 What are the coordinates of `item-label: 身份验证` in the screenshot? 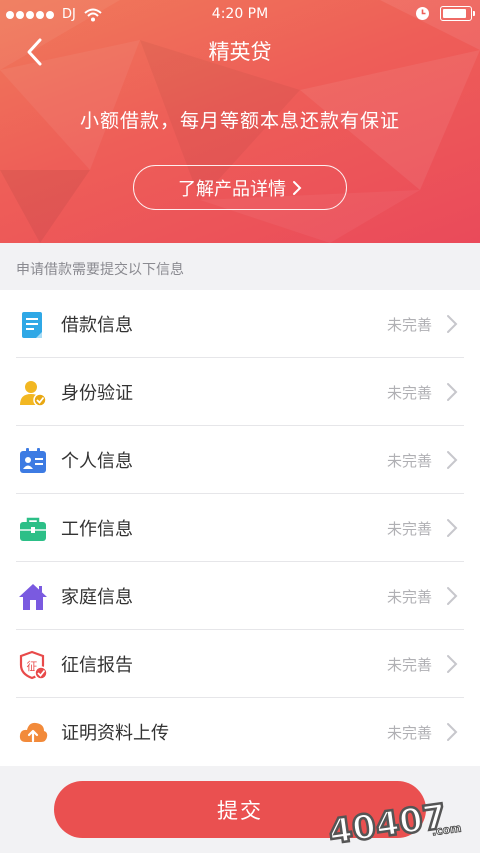 It's located at (97, 393).